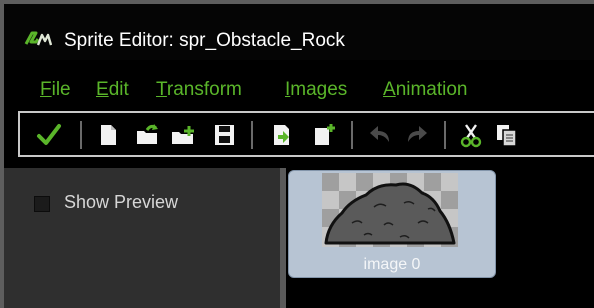 The height and width of the screenshot is (308, 594). I want to click on frame-label: image 0, so click(392, 264).